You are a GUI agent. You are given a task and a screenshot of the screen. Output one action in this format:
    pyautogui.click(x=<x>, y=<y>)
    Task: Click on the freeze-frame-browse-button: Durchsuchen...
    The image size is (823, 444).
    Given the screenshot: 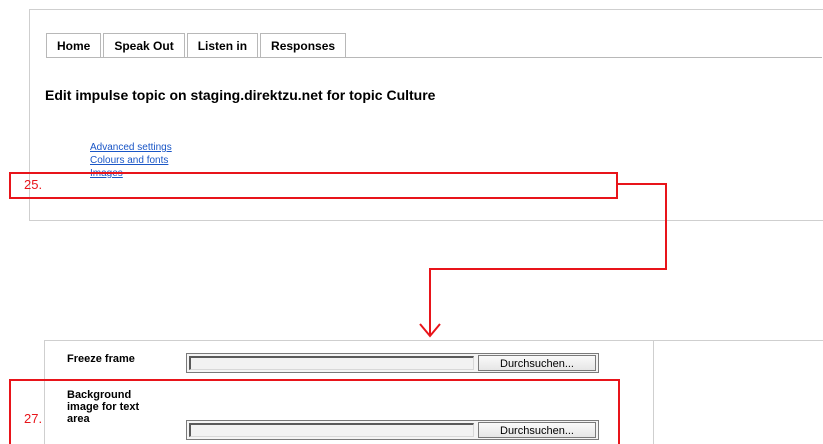 What is the action you would take?
    pyautogui.click(x=537, y=363)
    